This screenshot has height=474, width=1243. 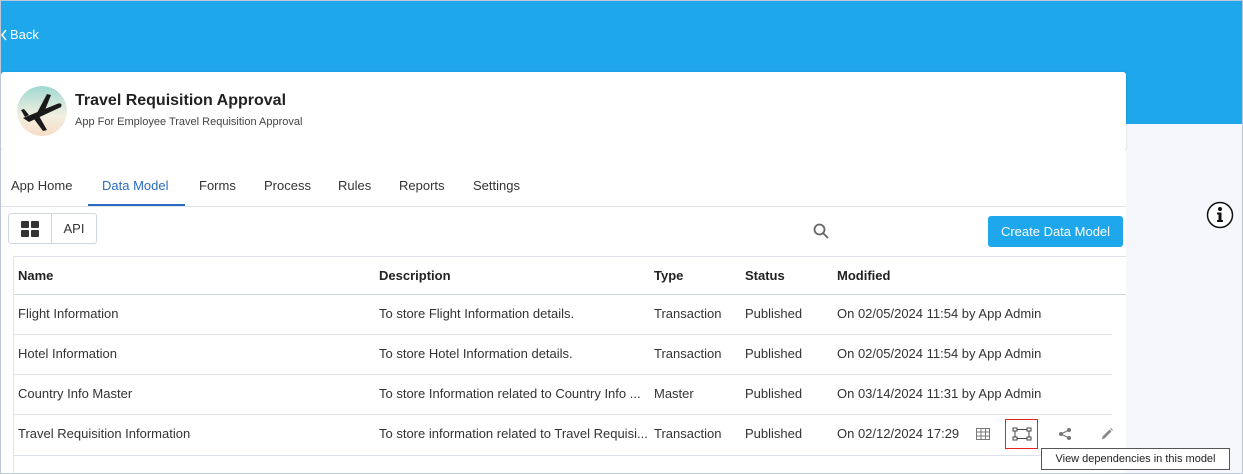 What do you see at coordinates (863, 275) in the screenshot?
I see `column-header-modified: Modified` at bounding box center [863, 275].